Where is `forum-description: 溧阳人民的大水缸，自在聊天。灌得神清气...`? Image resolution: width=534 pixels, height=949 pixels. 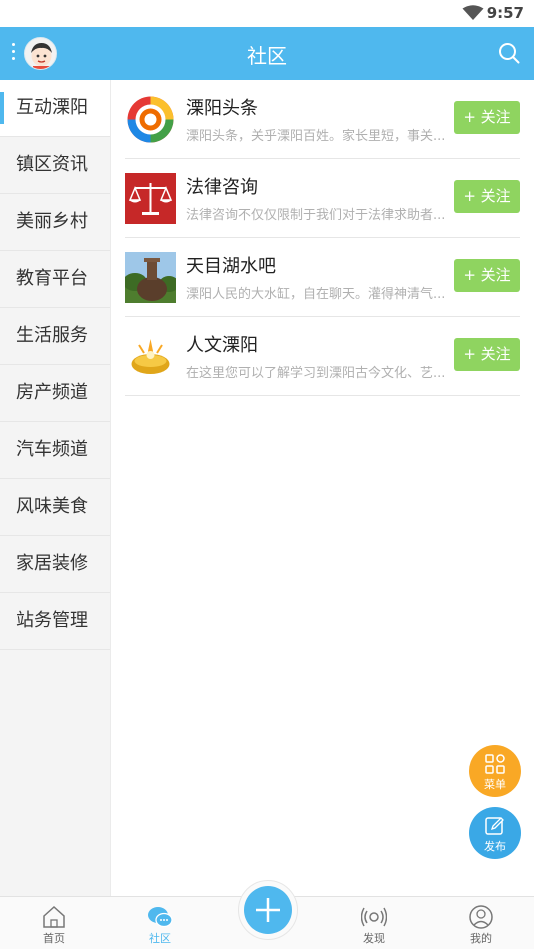
forum-description: 溧阳人民的大水缸，自在聊天。灌得神清气... is located at coordinates (316, 294).